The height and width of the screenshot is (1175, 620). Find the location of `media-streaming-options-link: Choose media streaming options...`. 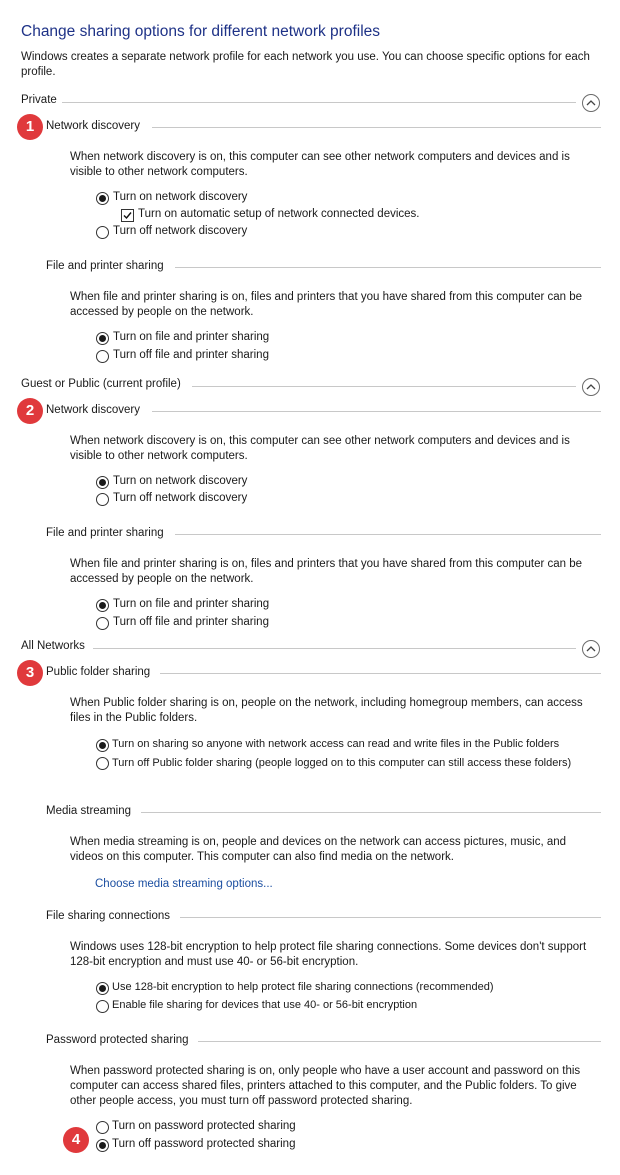

media-streaming-options-link: Choose media streaming options... is located at coordinates (184, 884).